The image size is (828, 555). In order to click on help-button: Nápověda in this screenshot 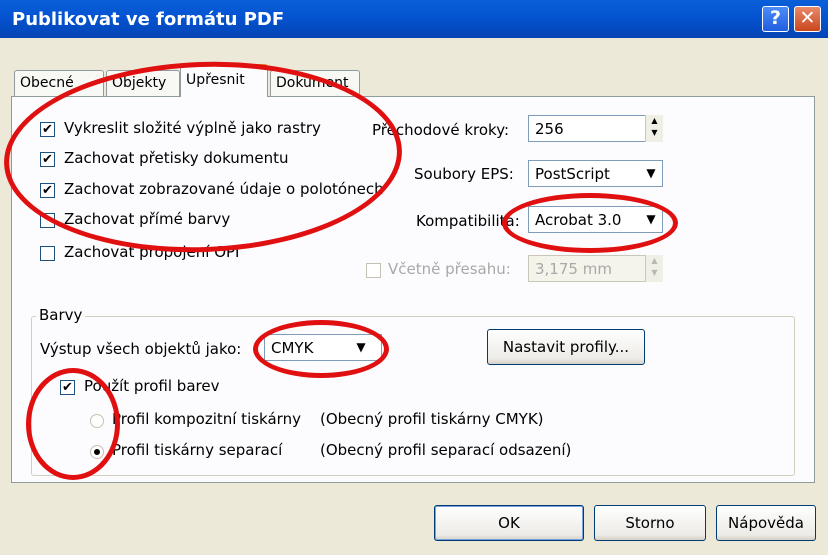, I will do `click(766, 523)`.